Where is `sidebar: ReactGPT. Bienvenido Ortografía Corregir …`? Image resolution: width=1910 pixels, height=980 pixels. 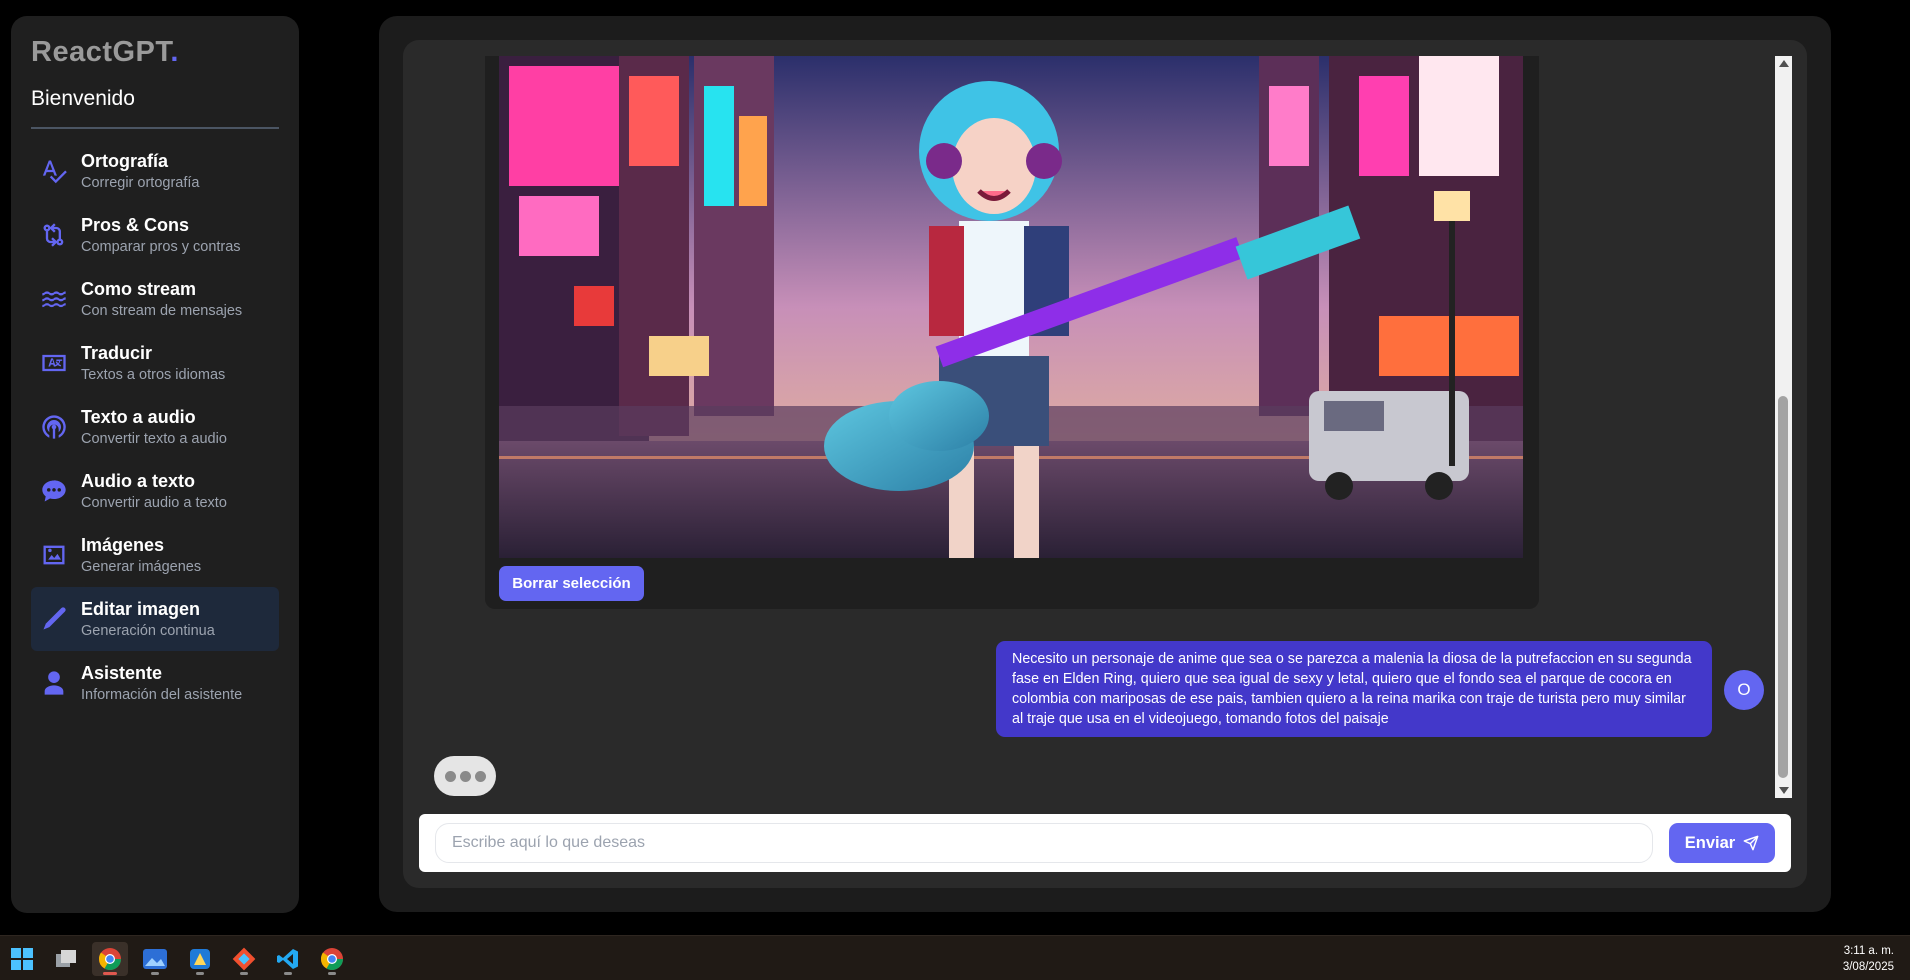 sidebar: ReactGPT. Bienvenido Ortografía Corregir … is located at coordinates (155, 464).